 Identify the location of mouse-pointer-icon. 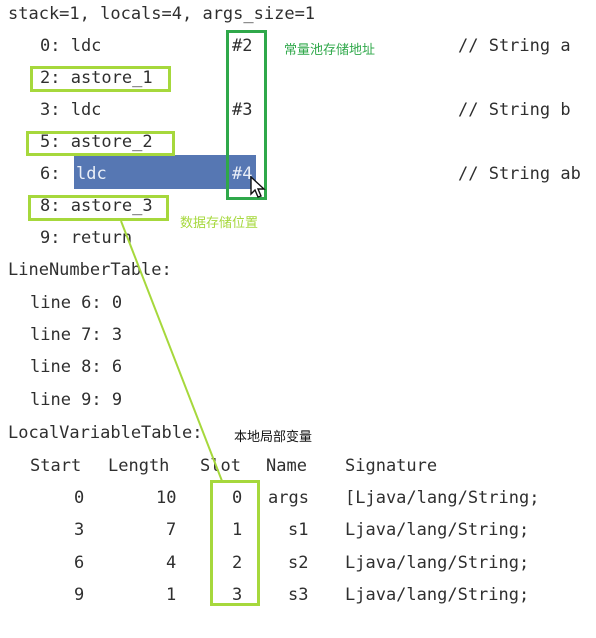
(258, 187).